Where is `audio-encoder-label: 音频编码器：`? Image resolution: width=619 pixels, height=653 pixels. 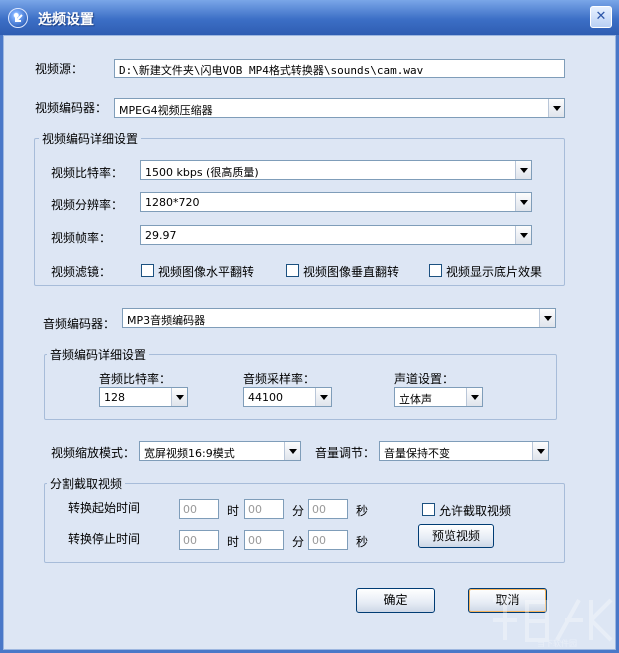
audio-encoder-label: 音频编码器： is located at coordinates (79, 324).